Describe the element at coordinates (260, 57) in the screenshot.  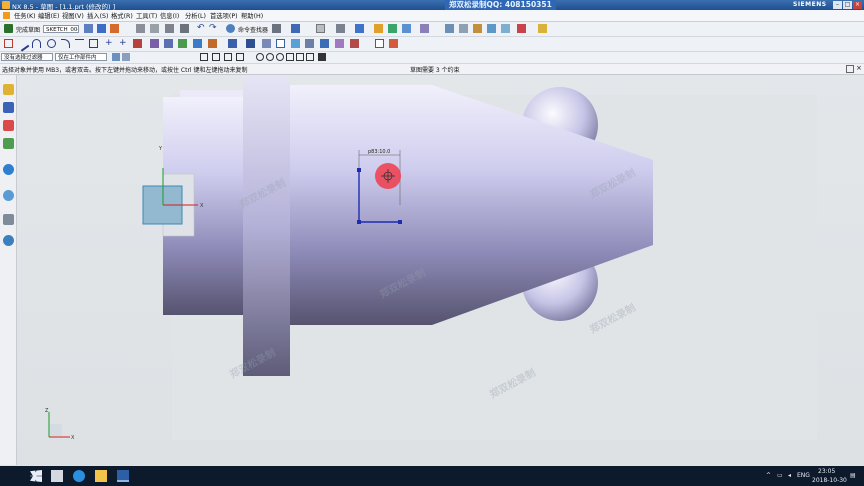
I see `snap-center-icon` at that location.